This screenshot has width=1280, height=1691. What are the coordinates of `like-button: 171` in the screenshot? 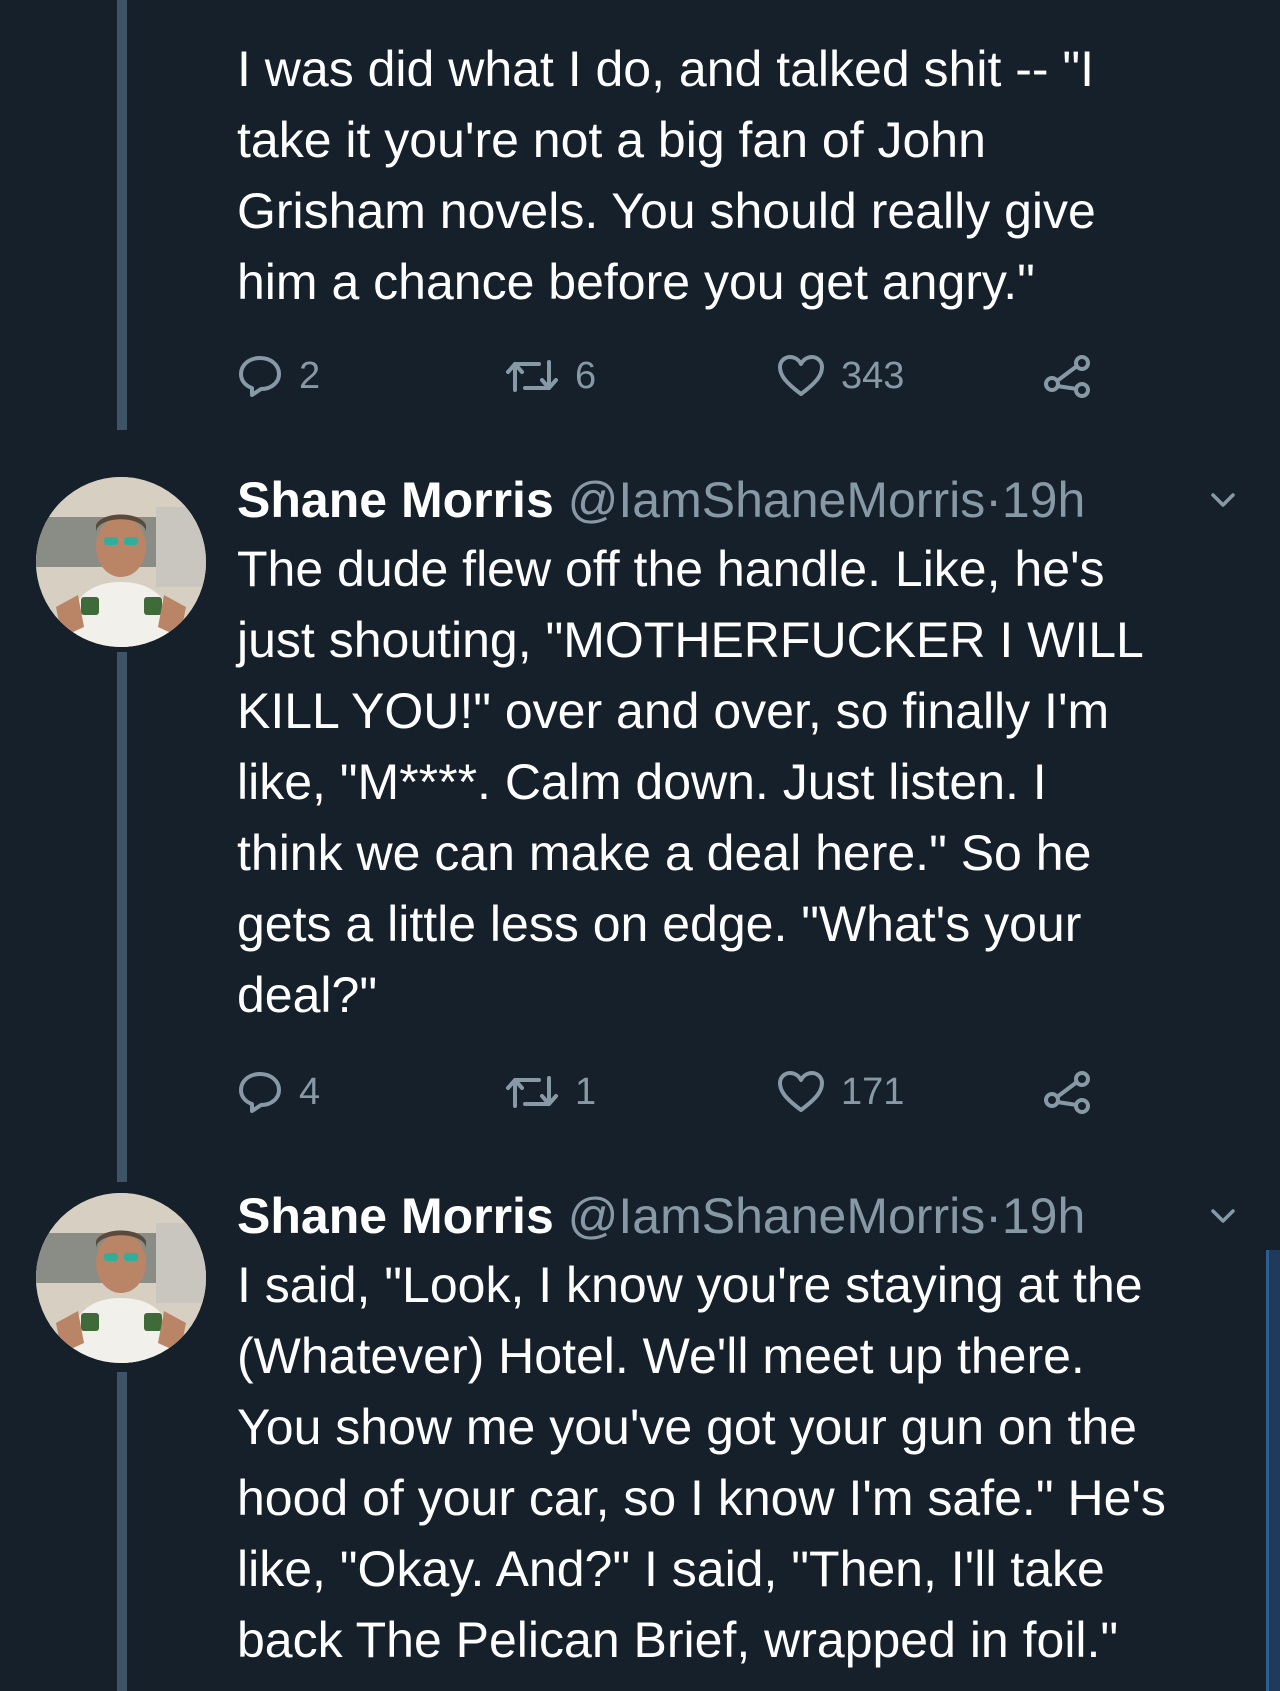 It's located at (840, 1092).